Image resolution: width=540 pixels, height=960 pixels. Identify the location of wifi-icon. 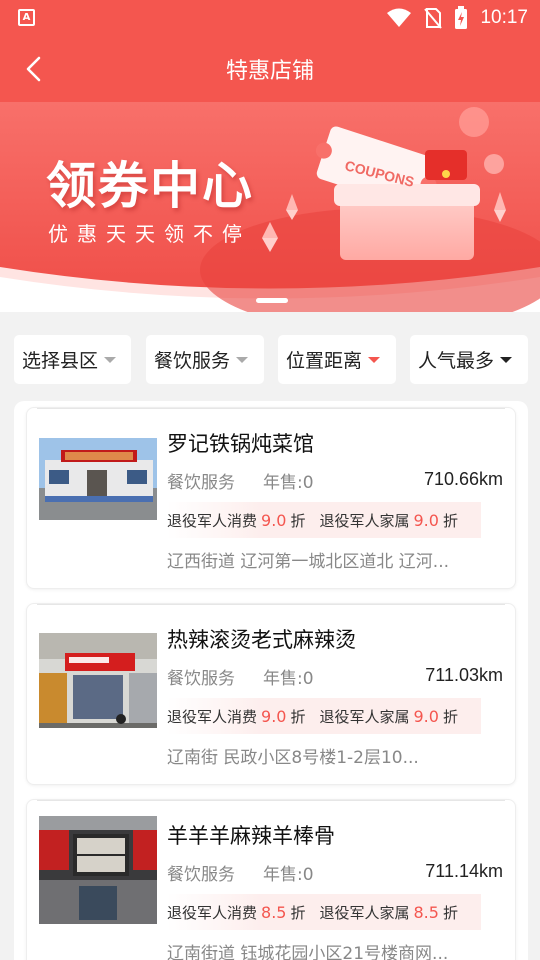
(399, 17).